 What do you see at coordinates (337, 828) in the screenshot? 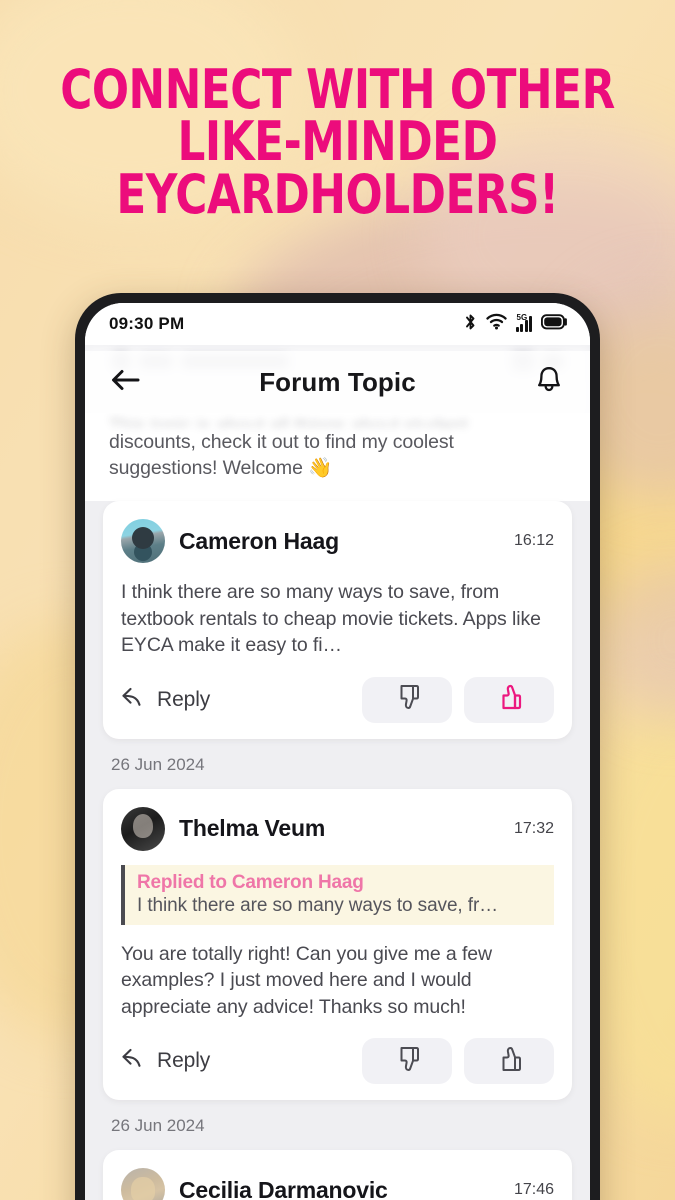
I see `comment-header: Thelma Veum 17:32` at bounding box center [337, 828].